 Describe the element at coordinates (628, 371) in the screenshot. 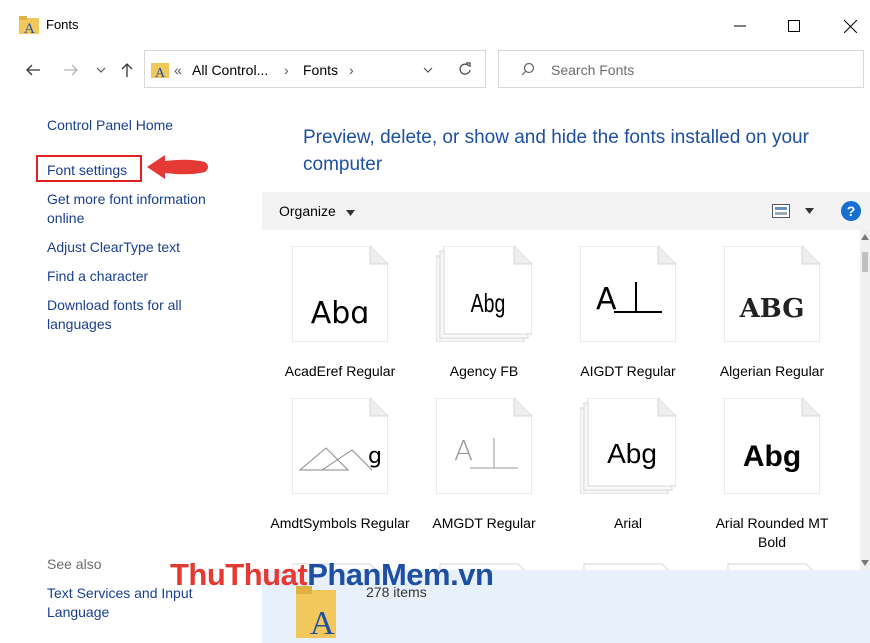

I see `font-name: AIGDT Regular` at that location.